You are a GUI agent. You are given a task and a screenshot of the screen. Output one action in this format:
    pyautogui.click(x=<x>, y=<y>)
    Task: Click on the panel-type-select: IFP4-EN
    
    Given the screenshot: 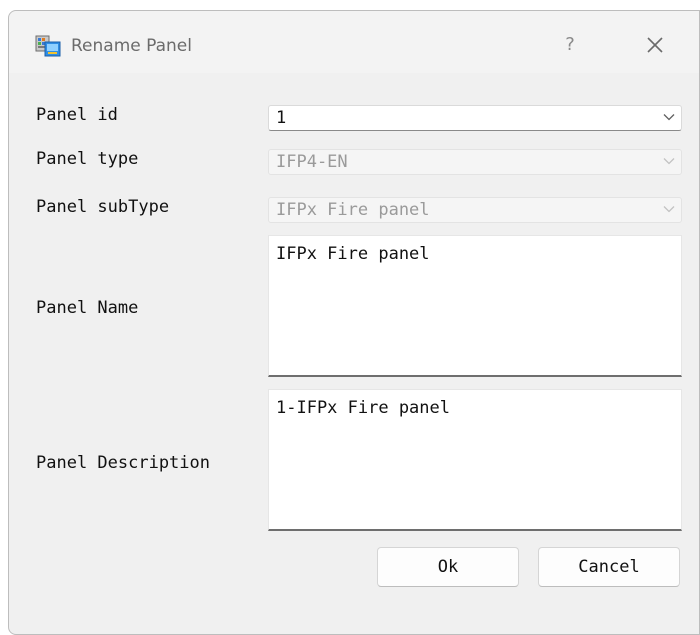 What is the action you would take?
    pyautogui.click(x=475, y=162)
    